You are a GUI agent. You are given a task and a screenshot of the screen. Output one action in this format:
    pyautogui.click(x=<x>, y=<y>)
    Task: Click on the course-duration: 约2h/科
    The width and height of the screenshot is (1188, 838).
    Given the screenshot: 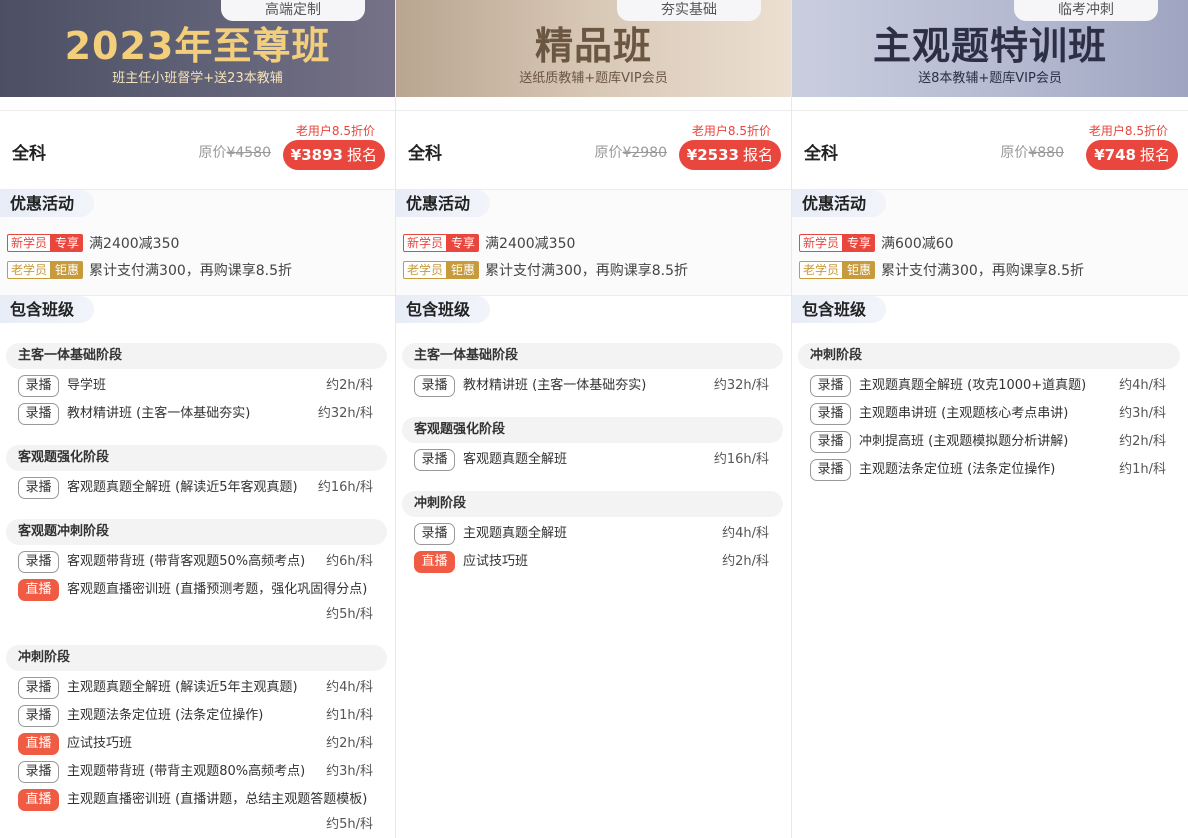 What is the action you would take?
    pyautogui.click(x=349, y=385)
    